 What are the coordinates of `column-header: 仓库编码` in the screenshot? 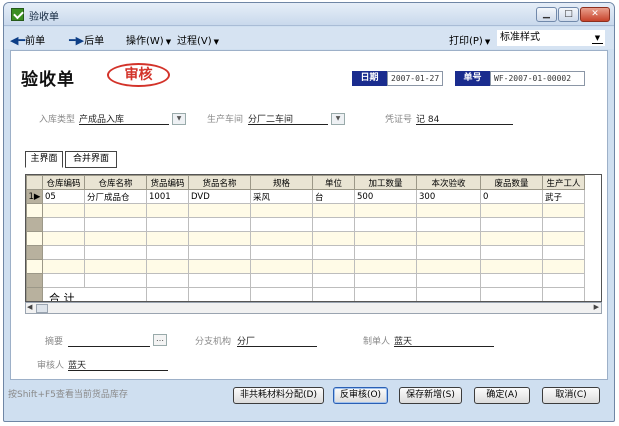 It's located at (63, 182).